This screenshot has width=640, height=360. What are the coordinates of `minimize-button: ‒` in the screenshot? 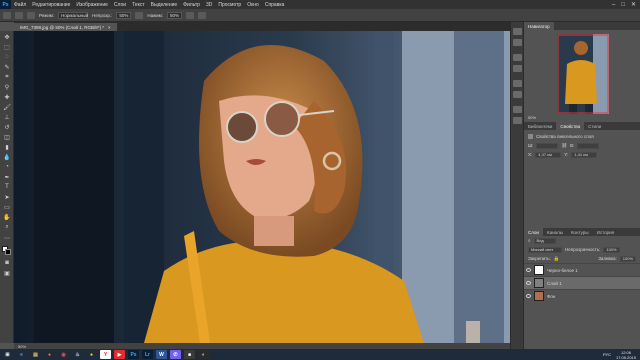 It's located at (613, 5).